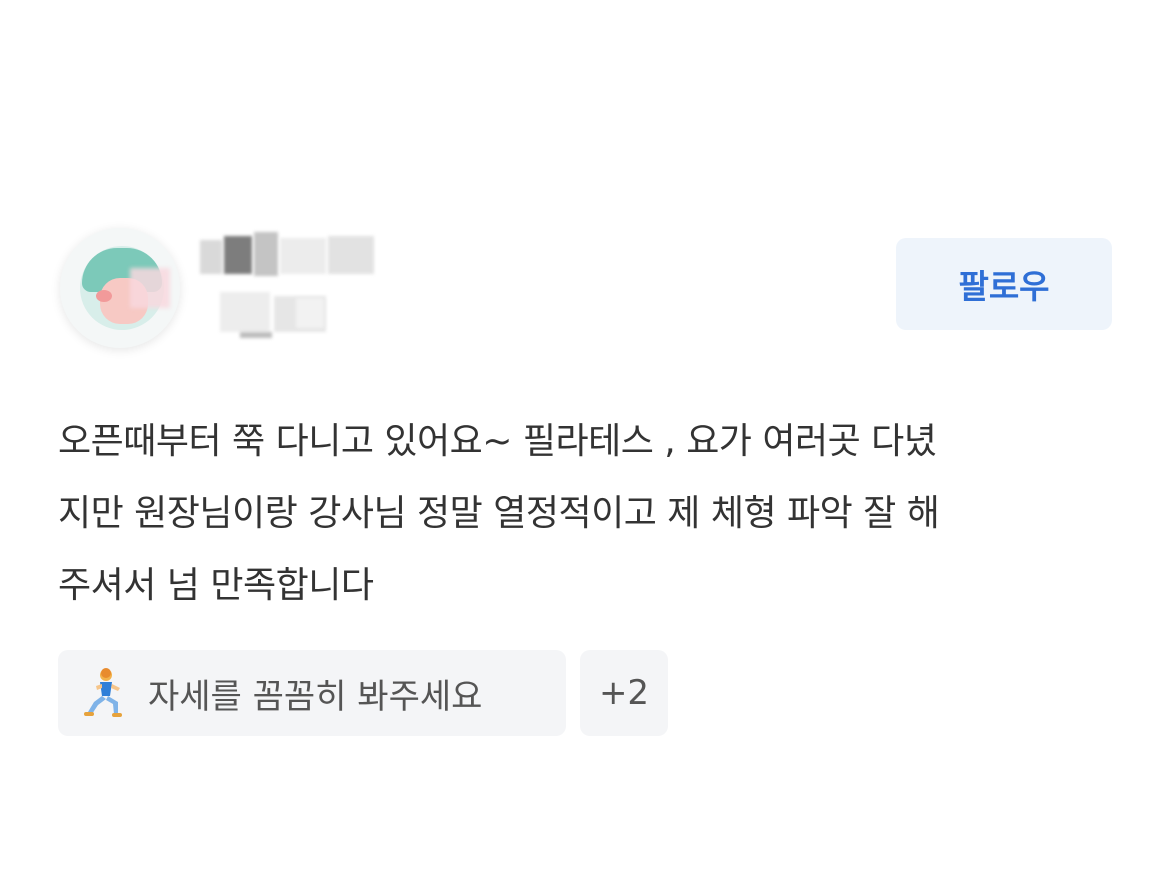 This screenshot has width=1170, height=881. I want to click on tag-label: 자세를 꼼꼼히 봐주세요, so click(315, 696).